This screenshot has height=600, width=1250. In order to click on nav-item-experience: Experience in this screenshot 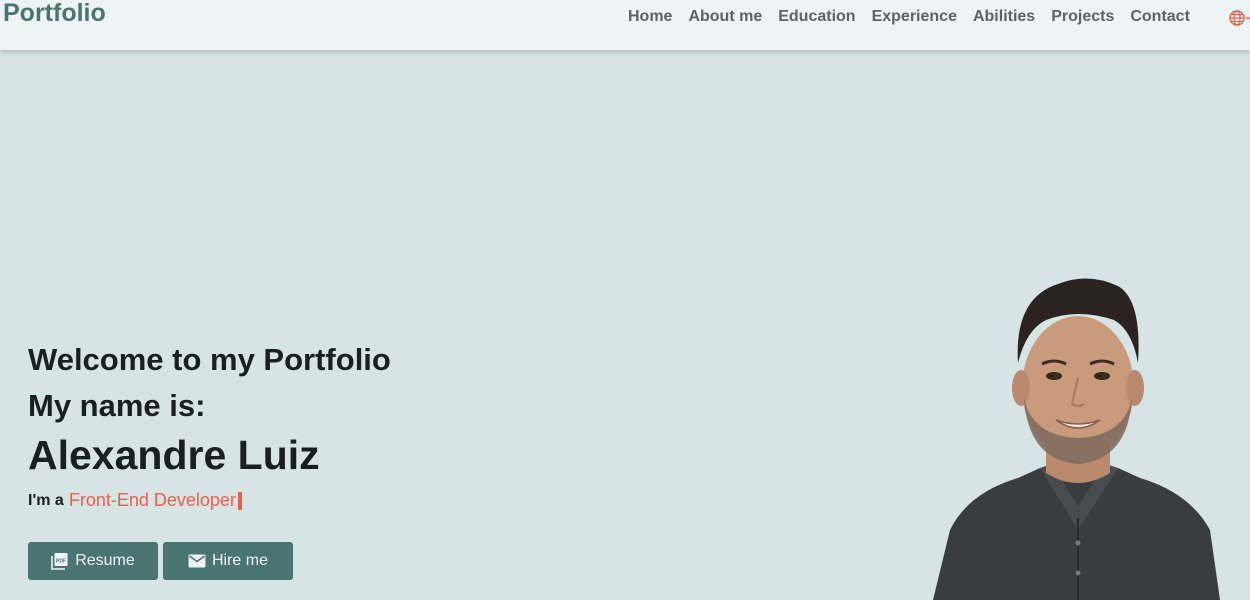, I will do `click(914, 17)`.